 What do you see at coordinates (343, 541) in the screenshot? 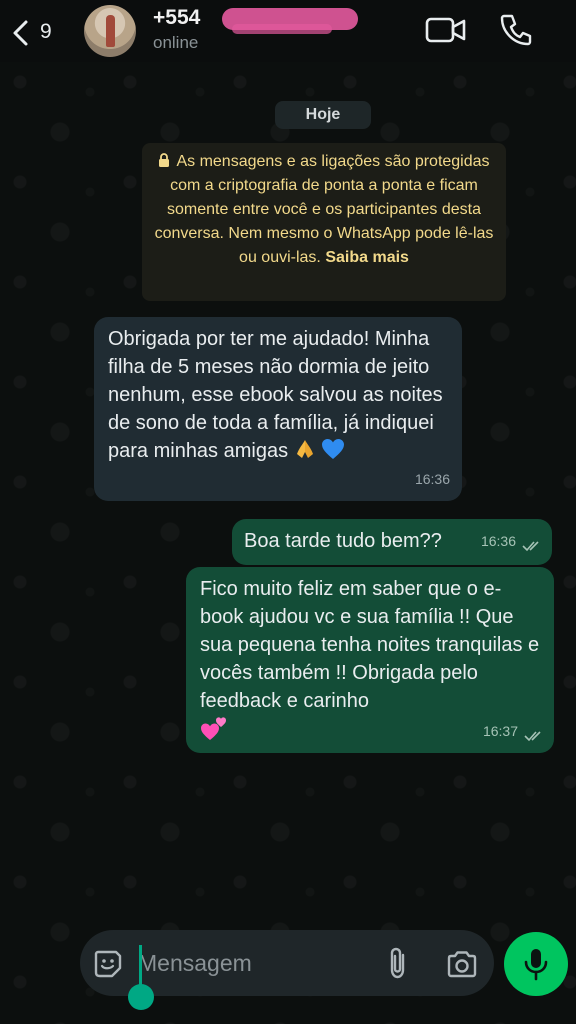
I see `message-text: Boa tarde tudo bem??` at bounding box center [343, 541].